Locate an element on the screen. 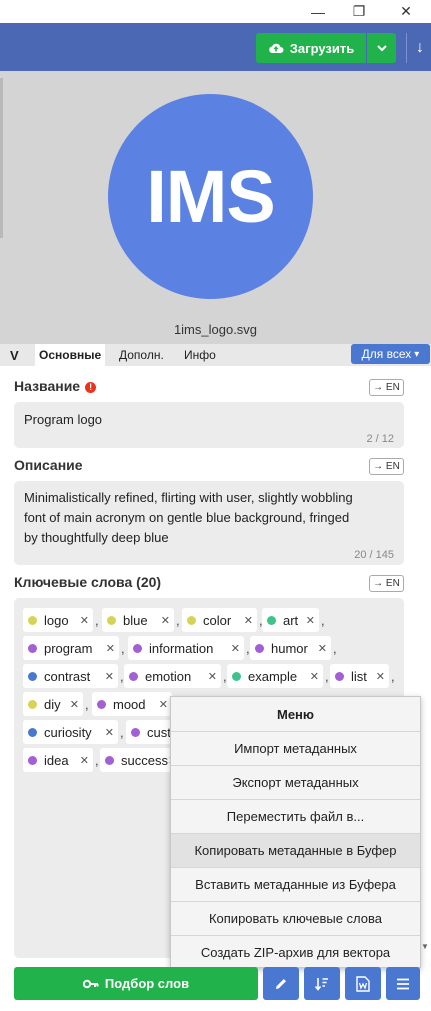  sort-icon is located at coordinates (321, 984).